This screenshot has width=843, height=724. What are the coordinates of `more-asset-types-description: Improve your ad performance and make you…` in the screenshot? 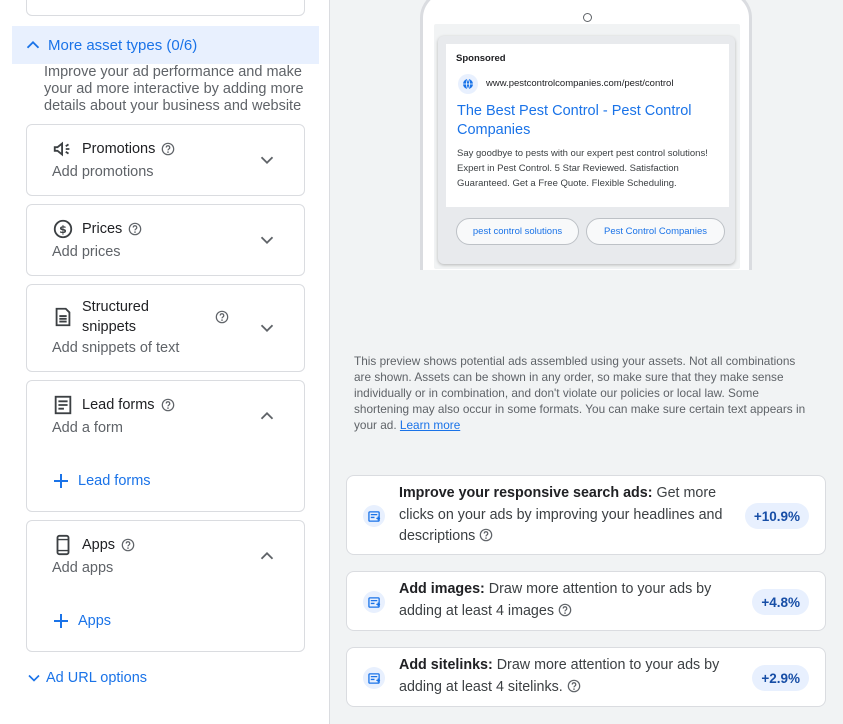 It's located at (174, 89).